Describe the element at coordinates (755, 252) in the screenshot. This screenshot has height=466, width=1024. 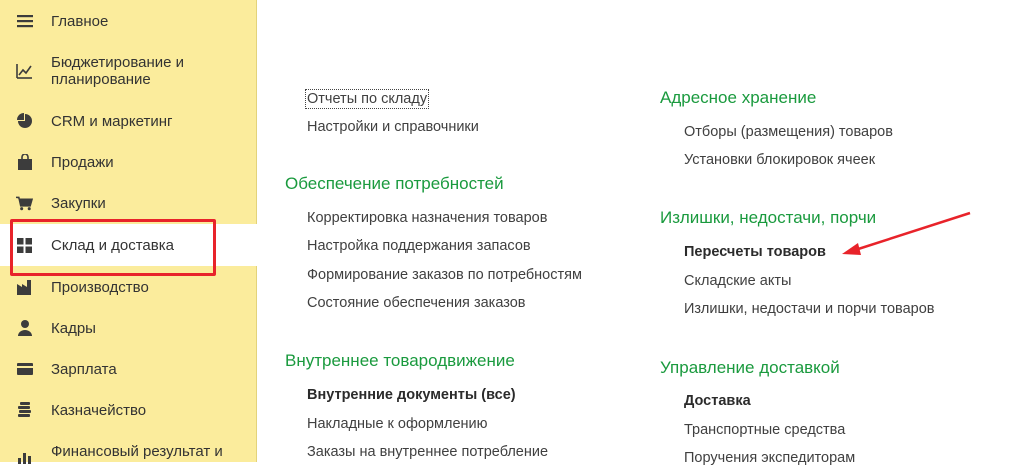
I see `link-goods-recounts: Пересчеты товаров` at that location.